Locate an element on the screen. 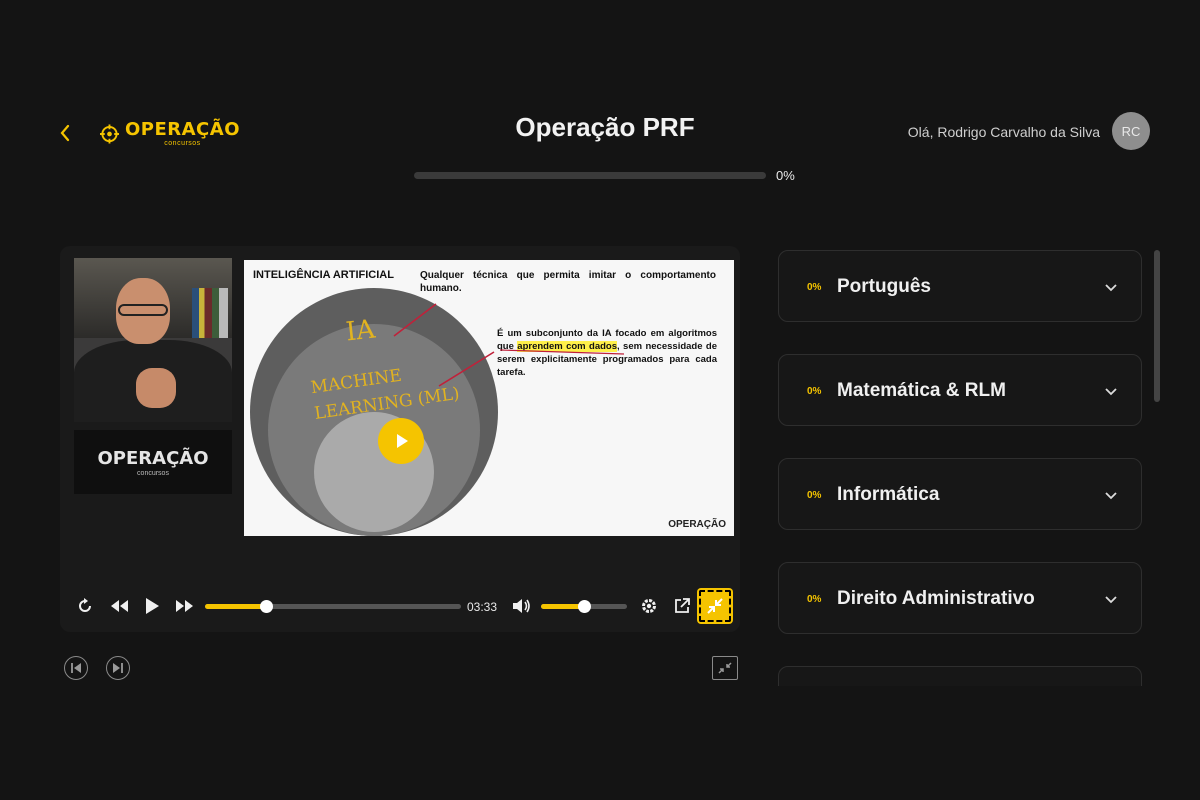 The width and height of the screenshot is (1200, 800). skip-previous-icon is located at coordinates (76, 668).